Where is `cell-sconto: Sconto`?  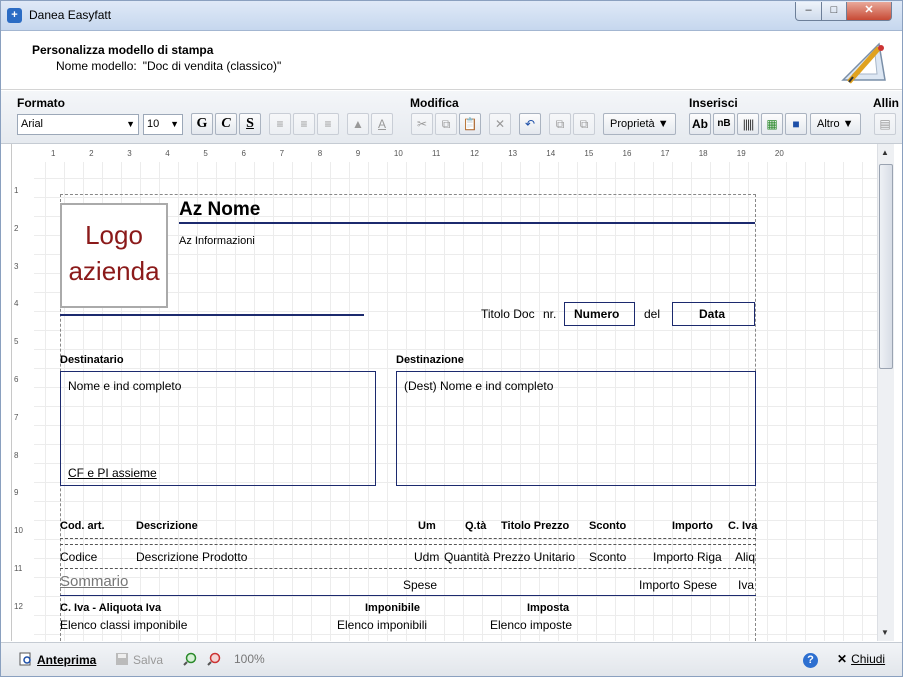
cell-sconto: Sconto is located at coordinates (607, 557).